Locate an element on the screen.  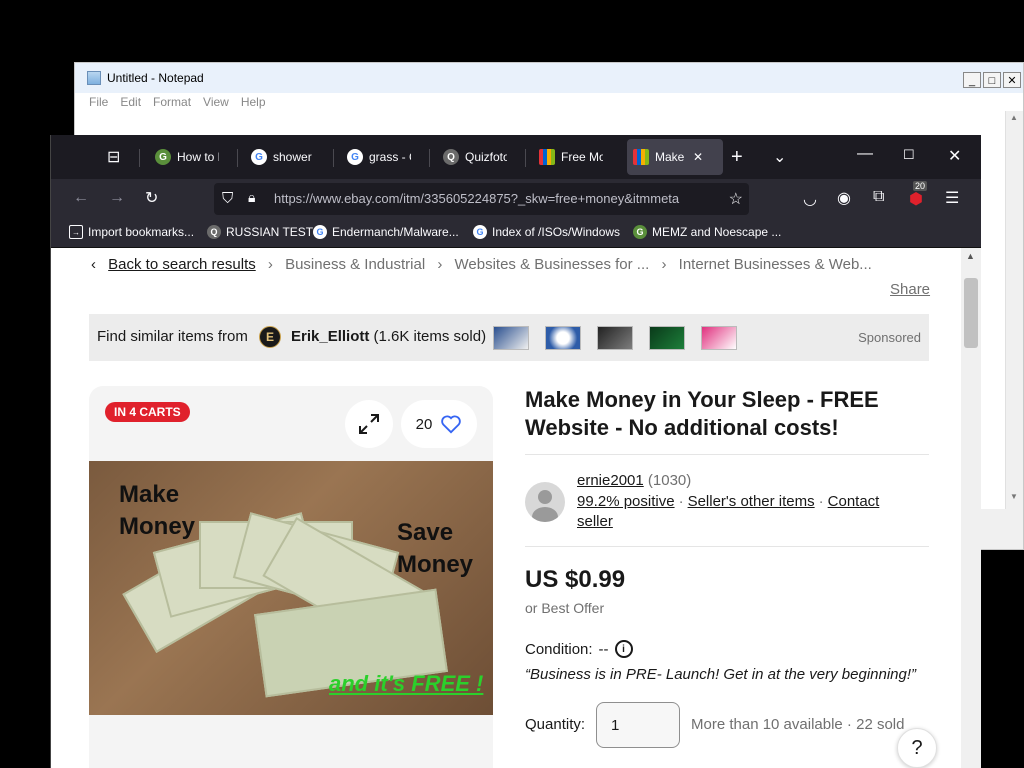
expand-icon is located at coordinates (369, 424).